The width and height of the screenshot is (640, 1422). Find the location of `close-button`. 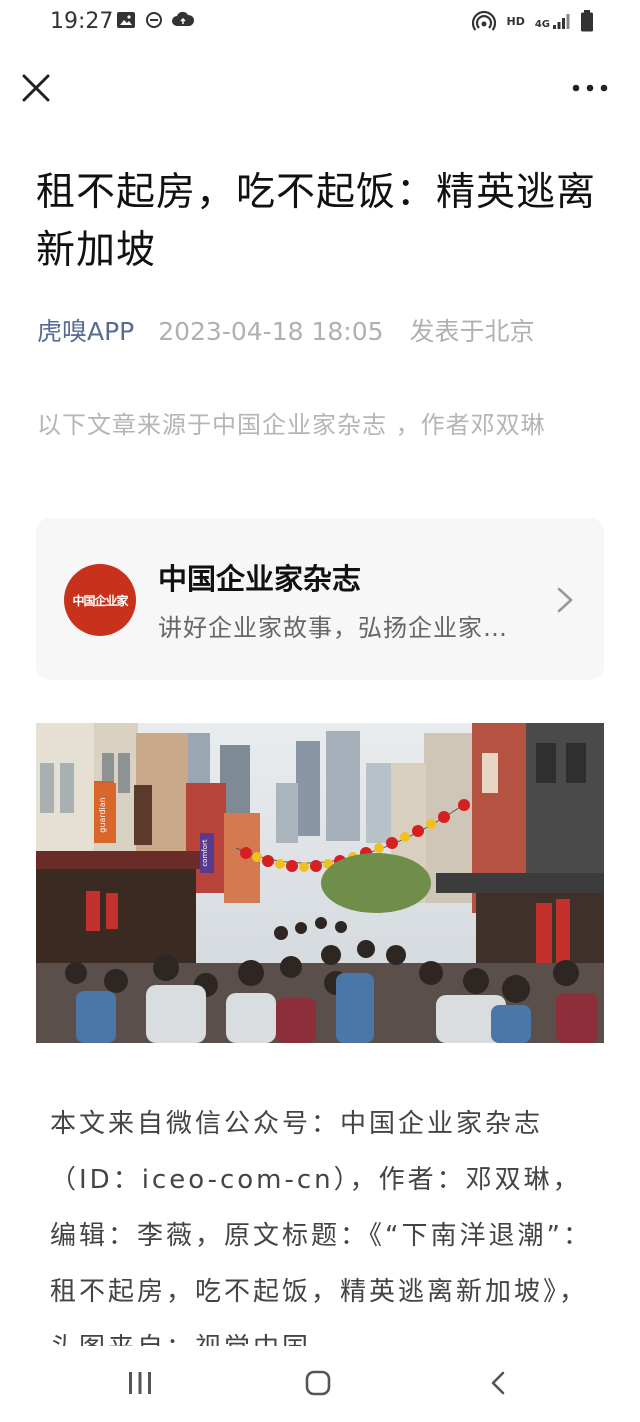

close-button is located at coordinates (36, 88).